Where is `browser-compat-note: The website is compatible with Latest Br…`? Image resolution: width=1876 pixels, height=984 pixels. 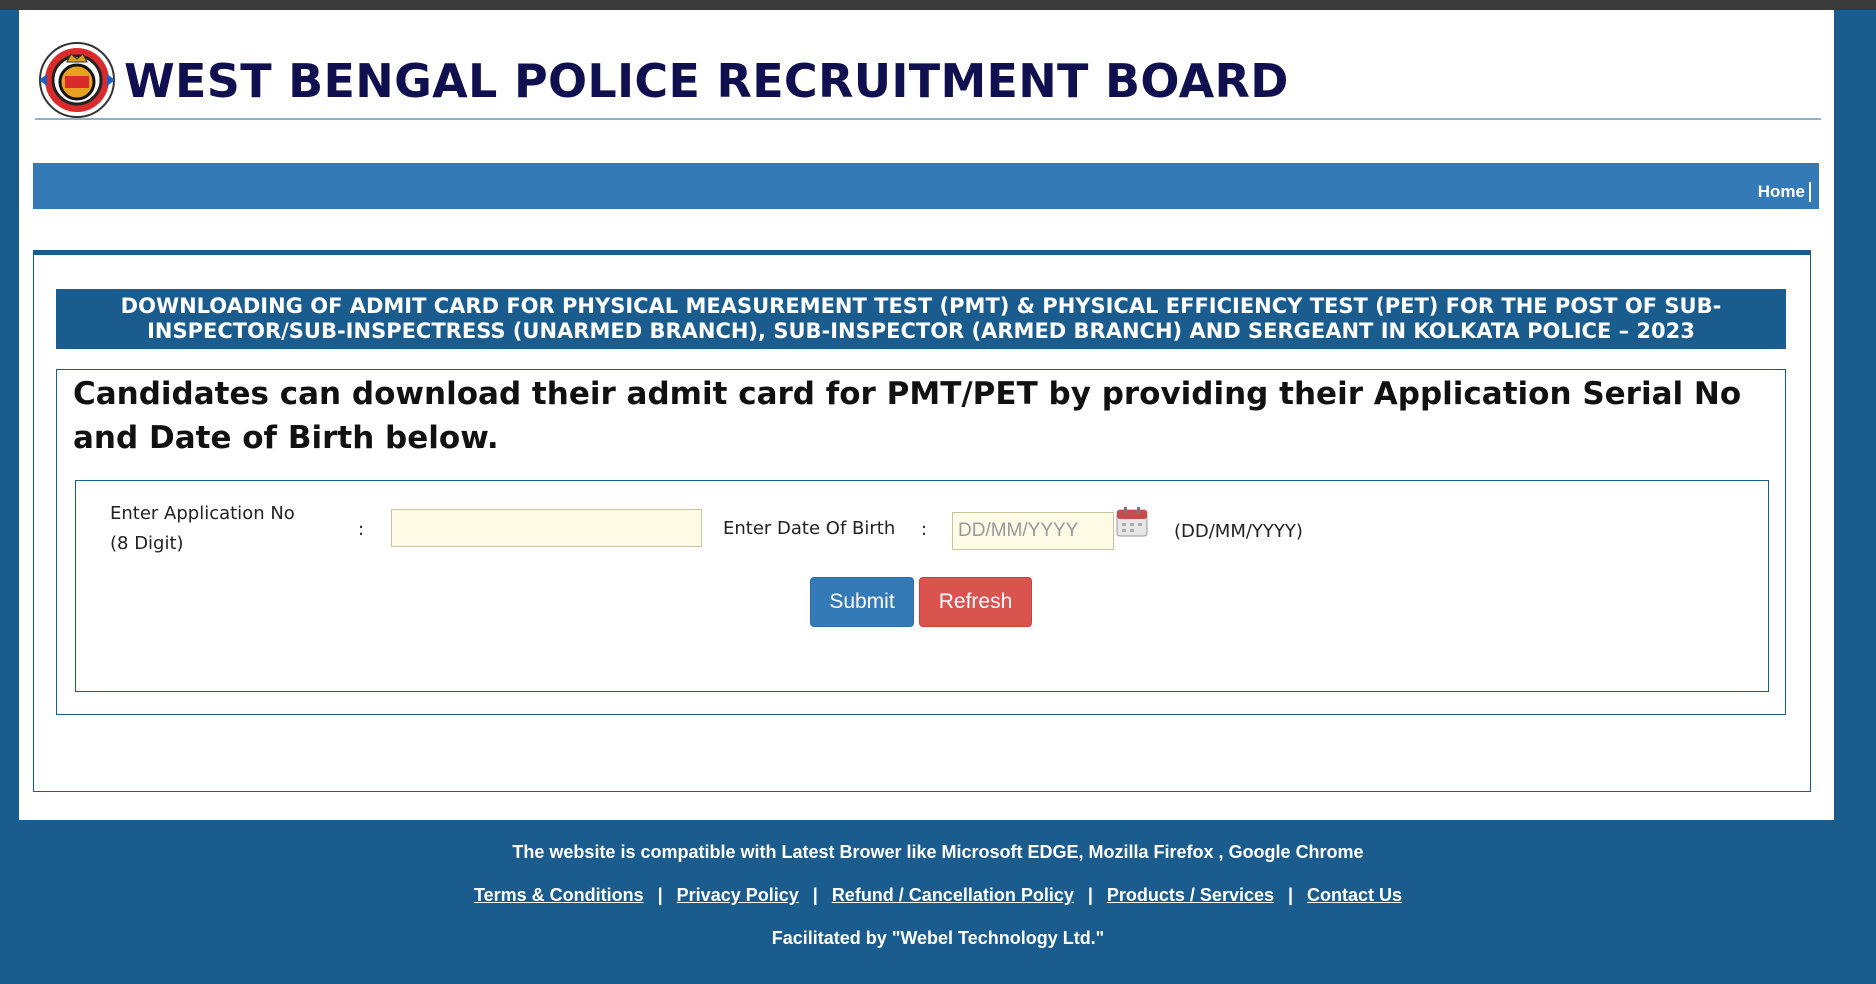
browser-compat-note: The website is compatible with Latest Br… is located at coordinates (938, 852).